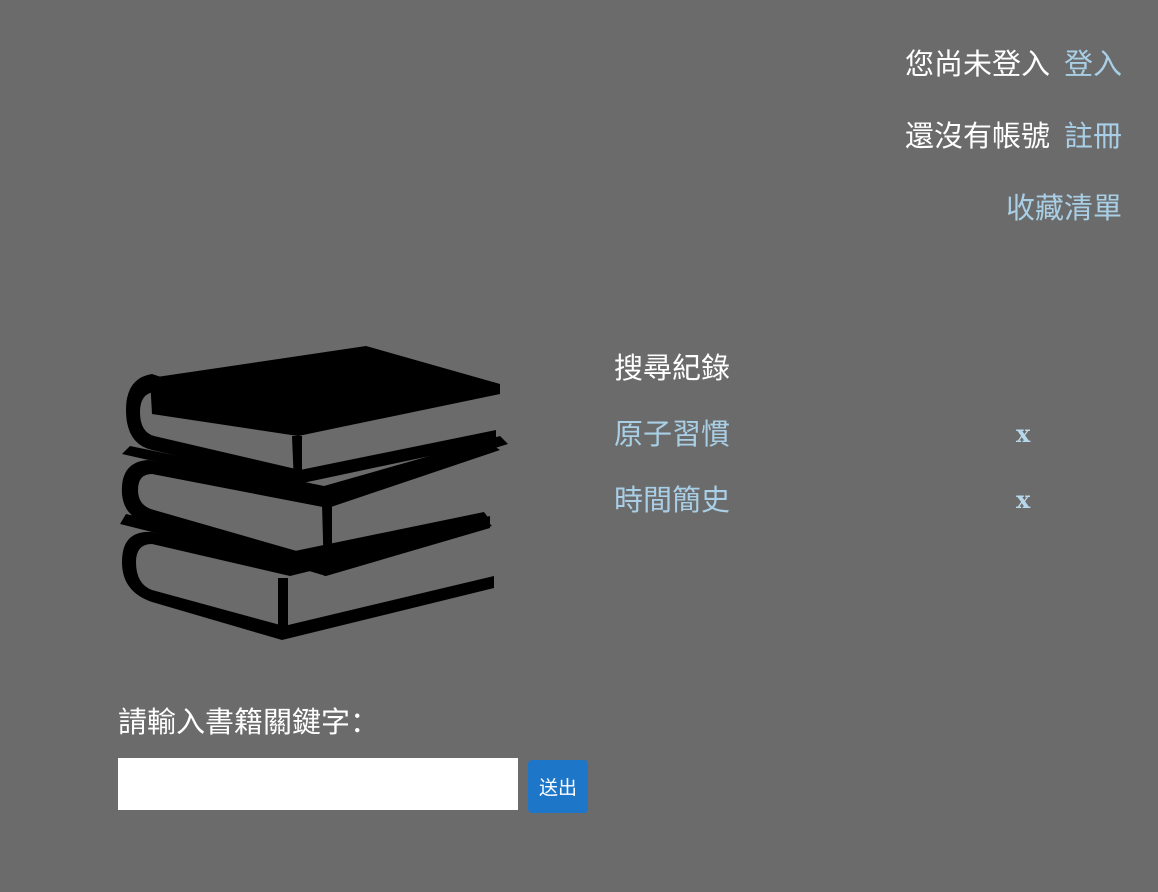 This screenshot has width=1158, height=892. What do you see at coordinates (314, 493) in the screenshot?
I see `books-stack-svg` at bounding box center [314, 493].